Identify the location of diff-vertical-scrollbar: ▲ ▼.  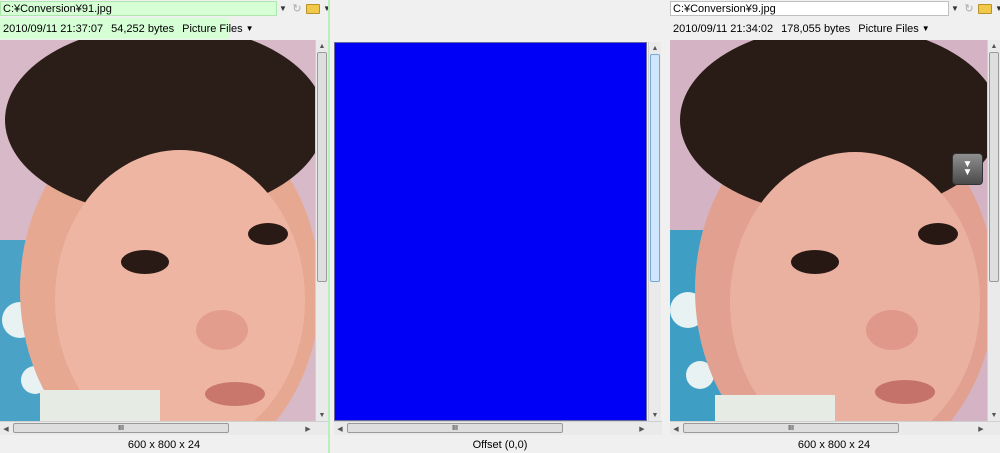
(654, 231).